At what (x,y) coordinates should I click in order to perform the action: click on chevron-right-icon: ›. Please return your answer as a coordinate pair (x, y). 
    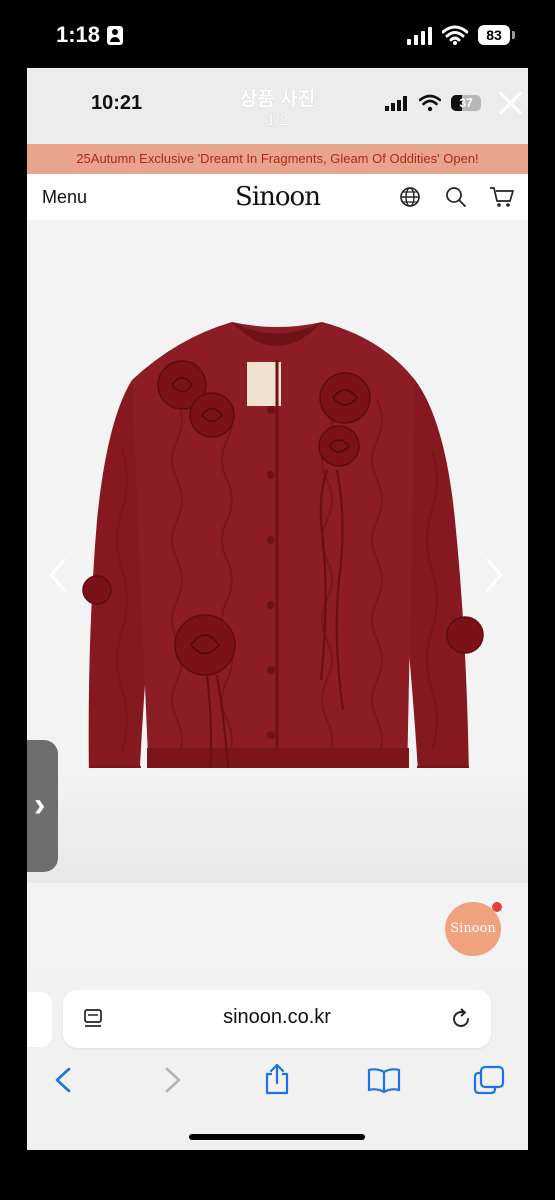
    Looking at the image, I should click on (40, 805).